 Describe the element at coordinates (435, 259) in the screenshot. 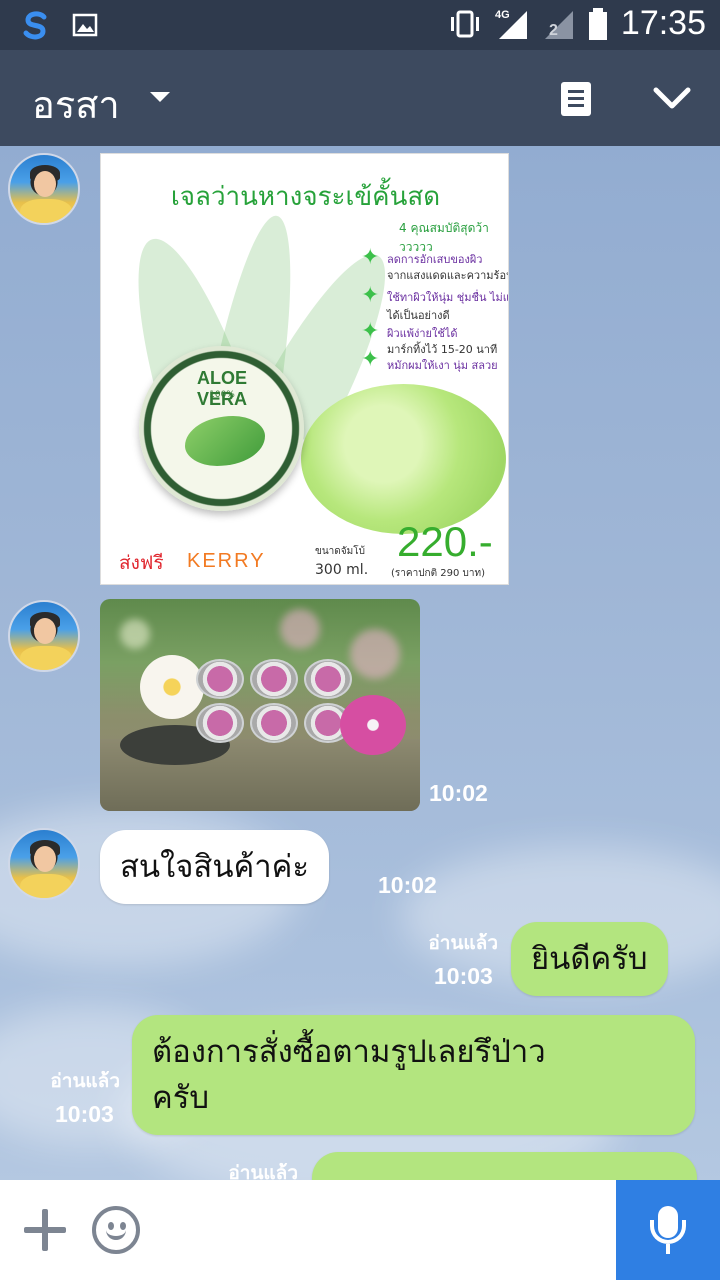

I see `feature-text: ลดการอักเสบของผิว` at that location.